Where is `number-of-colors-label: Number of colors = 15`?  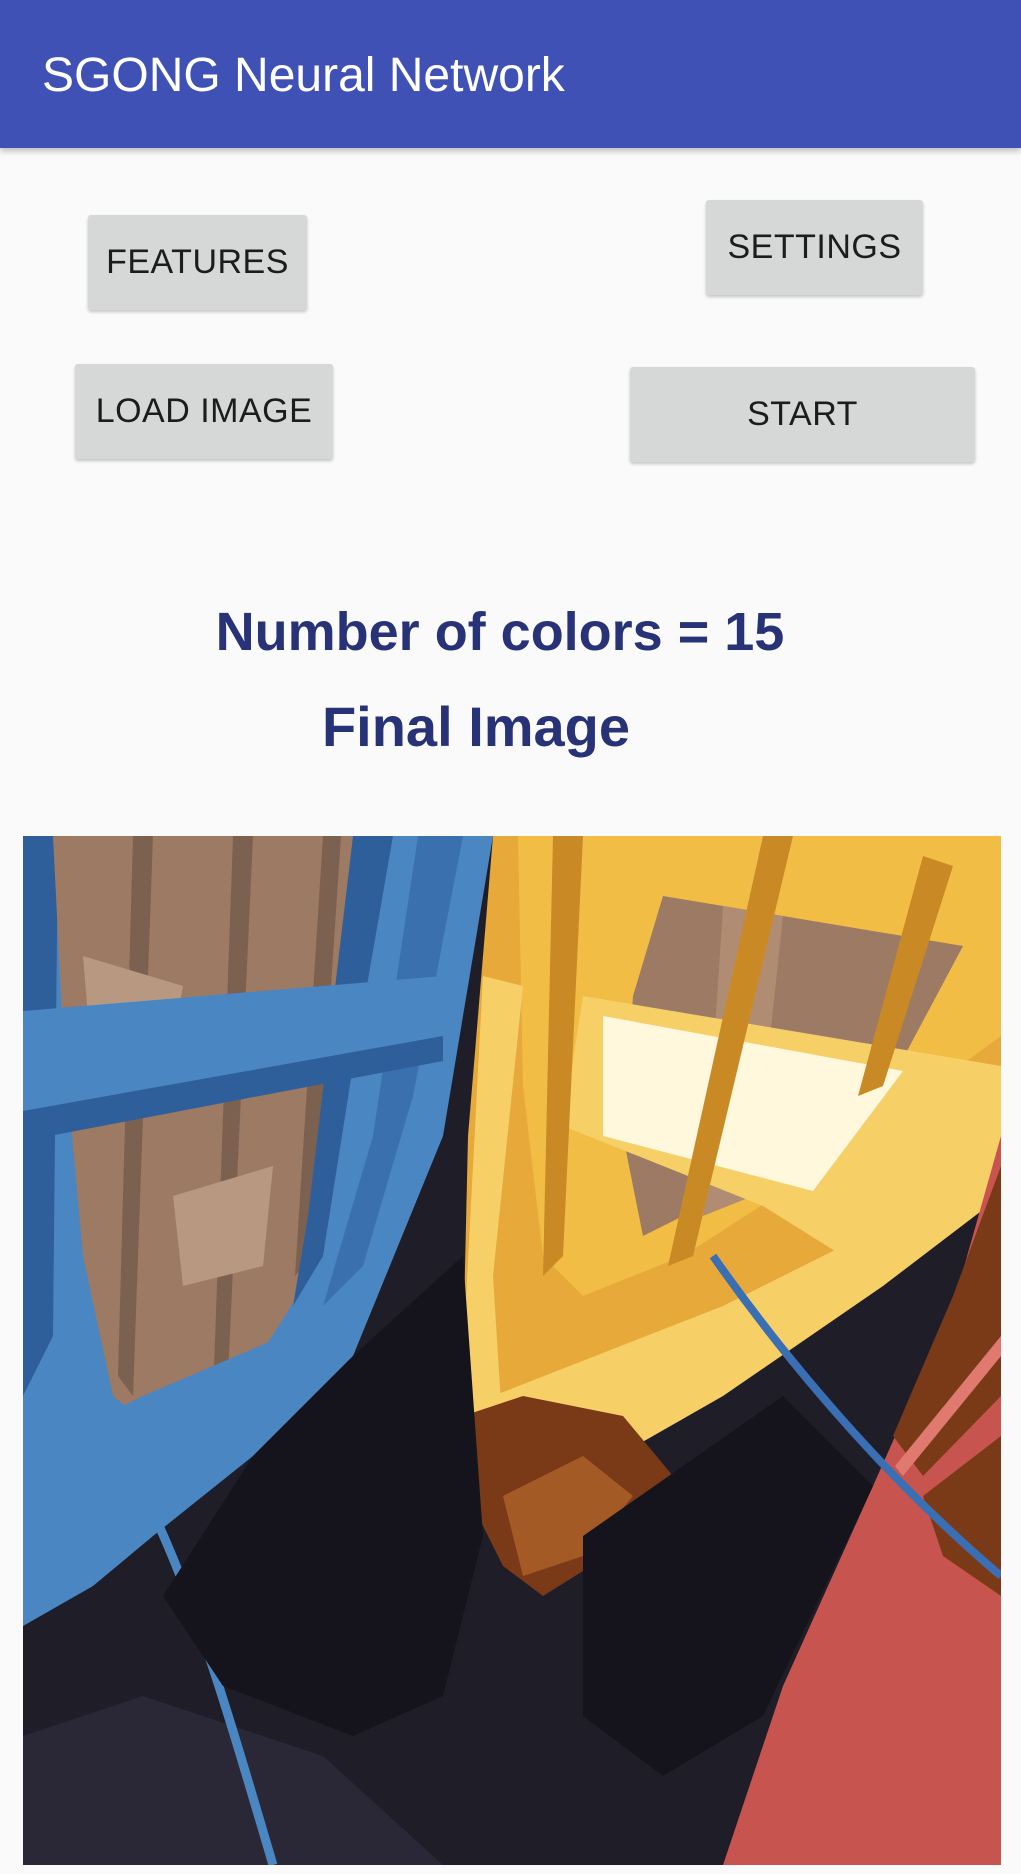
number-of-colors-label: Number of colors = 15 is located at coordinates (500, 632).